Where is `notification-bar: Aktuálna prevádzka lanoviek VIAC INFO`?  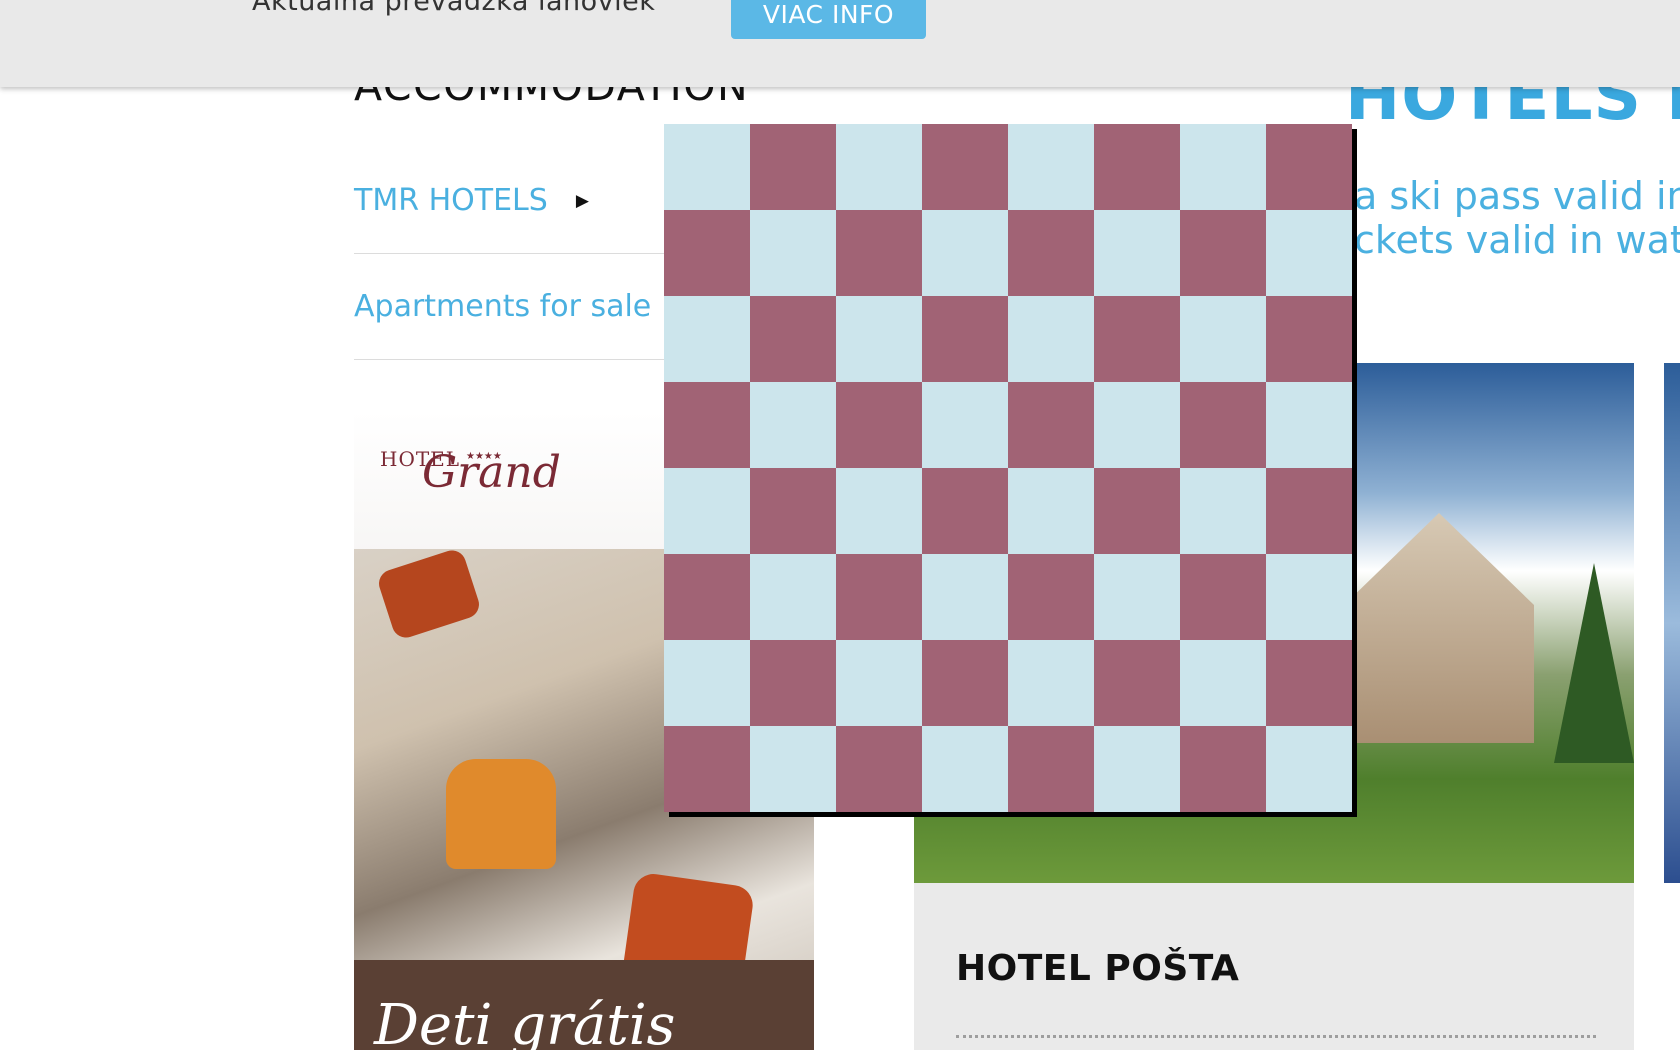
notification-bar: Aktuálna prevádzka lanoviek VIAC INFO is located at coordinates (840, 43).